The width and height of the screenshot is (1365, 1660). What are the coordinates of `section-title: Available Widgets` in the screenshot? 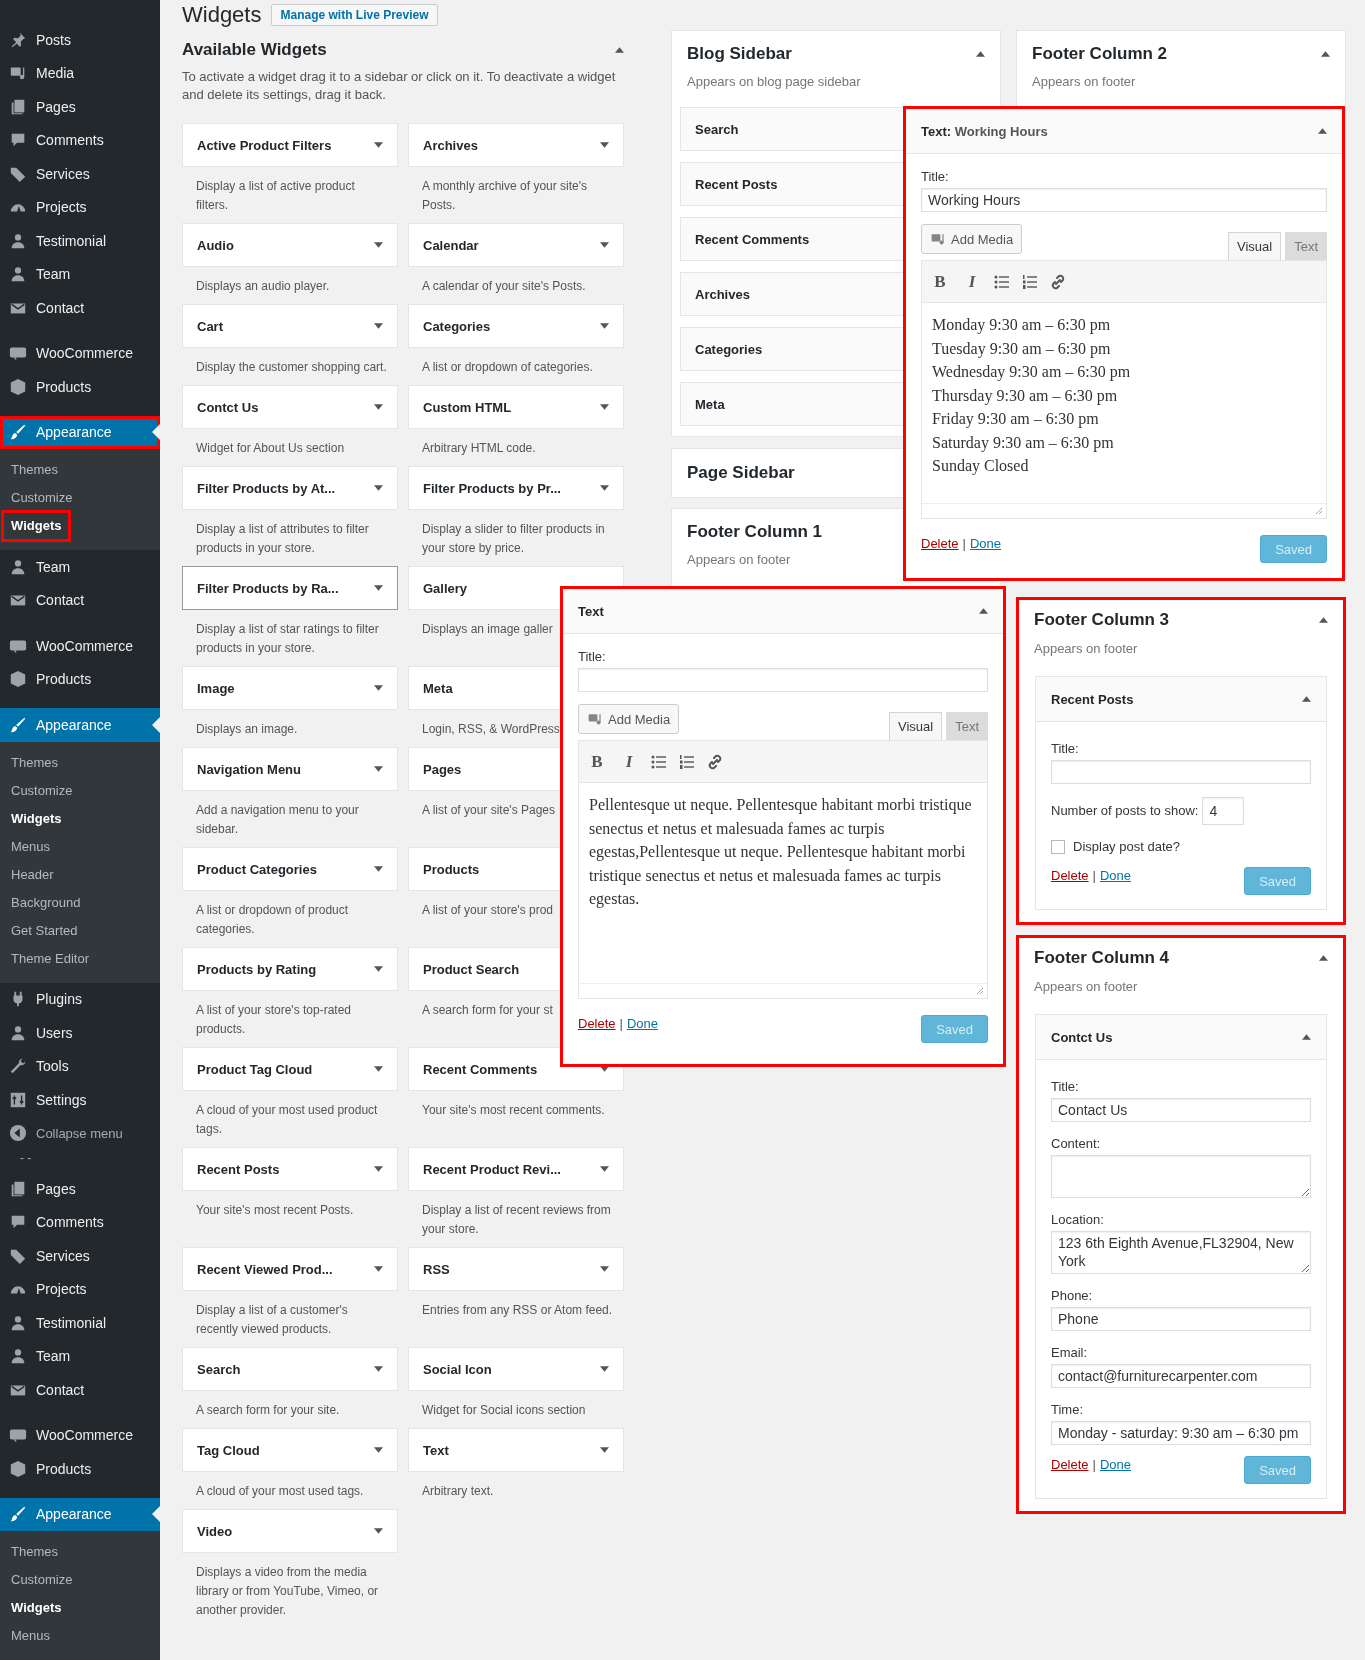 It's located at (254, 50).